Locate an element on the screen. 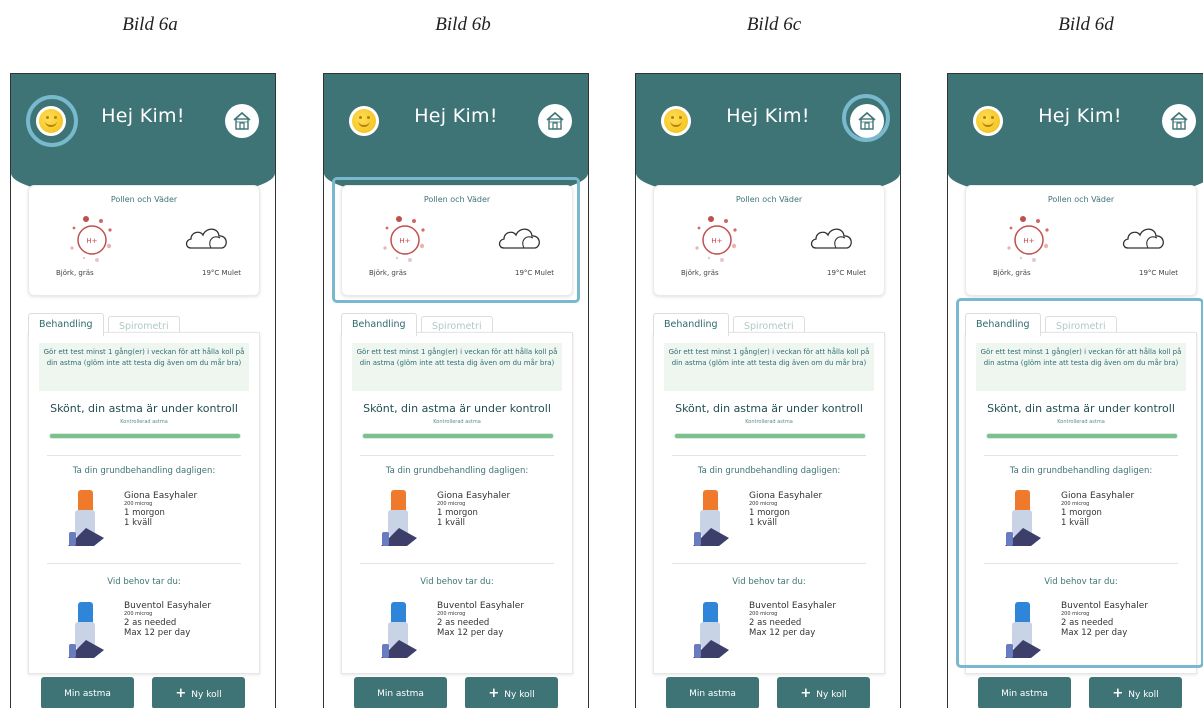  daily-treatment-title: Ta din grundbehandling dagligen: is located at coordinates (457, 471).